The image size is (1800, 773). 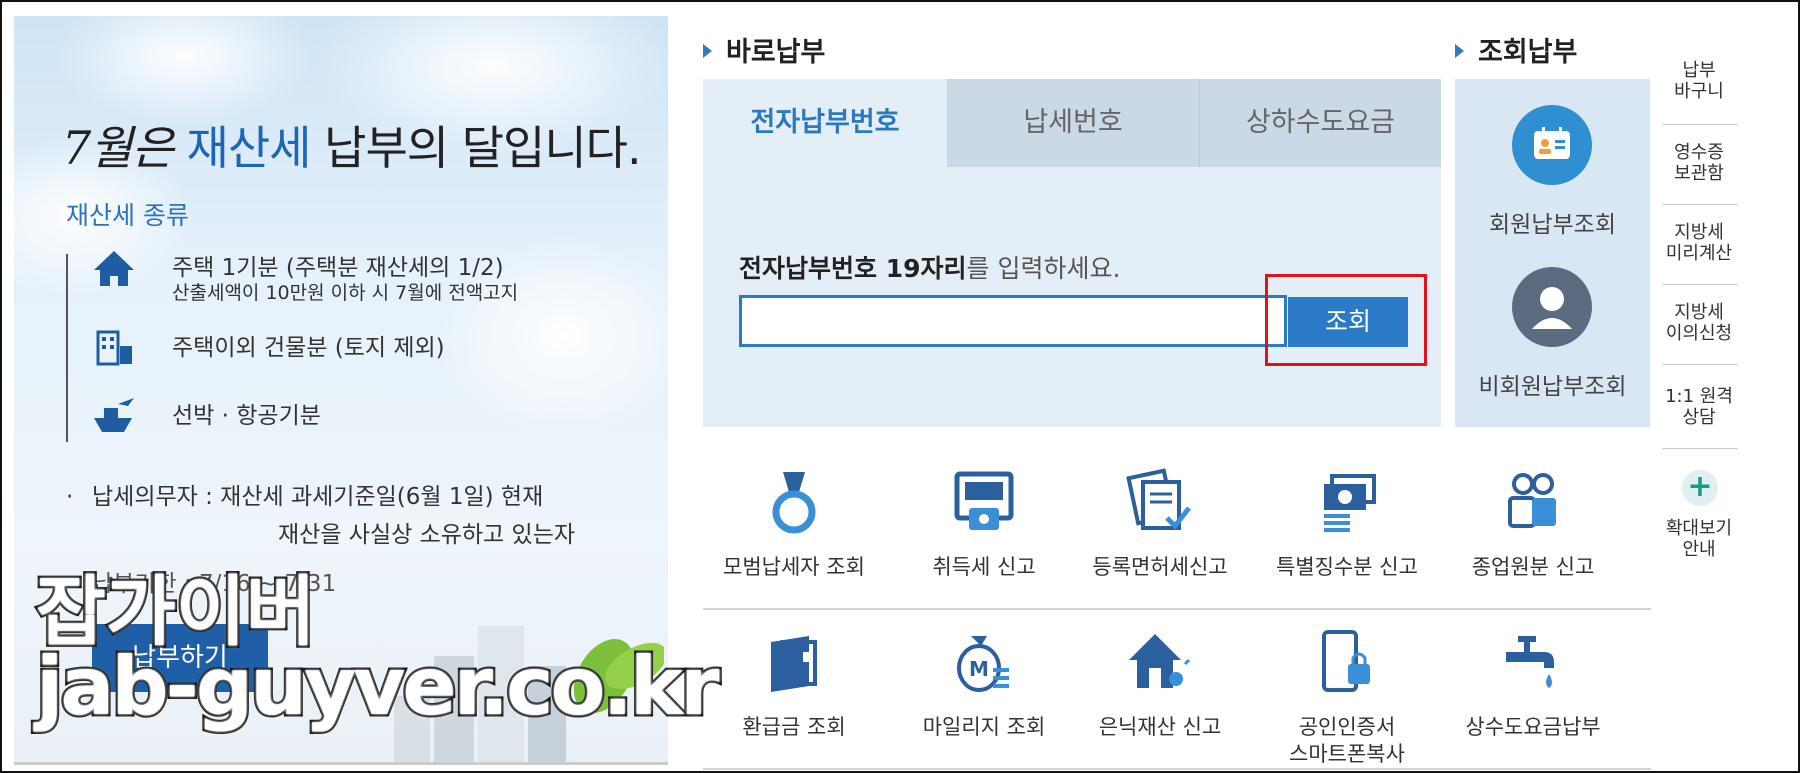 I want to click on side-item-receipt-box: 영수증 보관함, so click(x=1699, y=163).